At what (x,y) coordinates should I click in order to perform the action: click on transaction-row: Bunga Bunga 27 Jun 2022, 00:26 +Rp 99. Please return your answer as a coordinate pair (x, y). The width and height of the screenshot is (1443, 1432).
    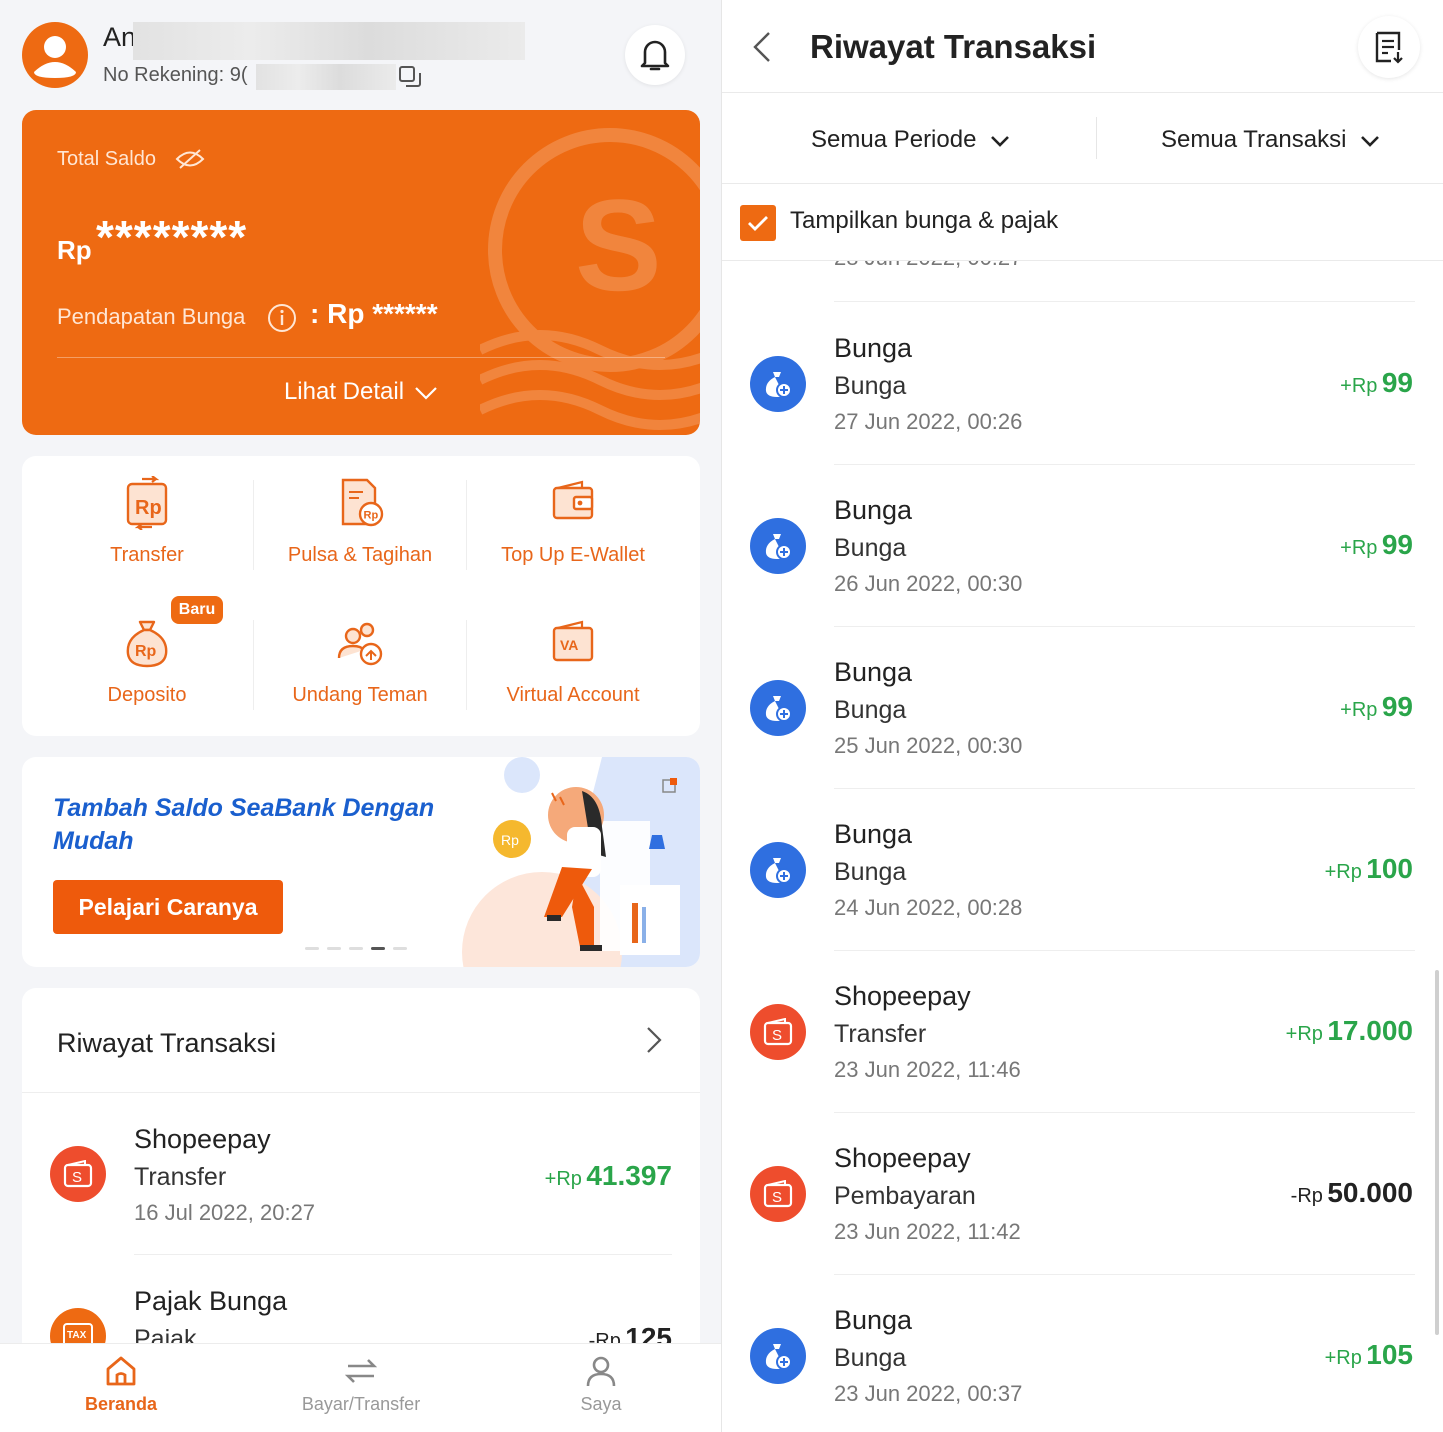
    Looking at the image, I should click on (1082, 384).